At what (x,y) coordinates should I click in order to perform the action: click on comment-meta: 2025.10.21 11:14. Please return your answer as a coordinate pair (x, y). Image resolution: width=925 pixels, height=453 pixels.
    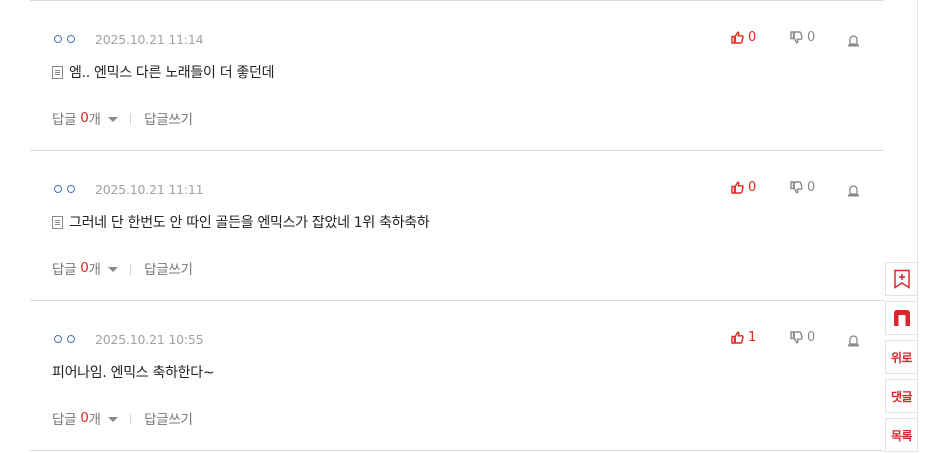
    Looking at the image, I should click on (129, 39).